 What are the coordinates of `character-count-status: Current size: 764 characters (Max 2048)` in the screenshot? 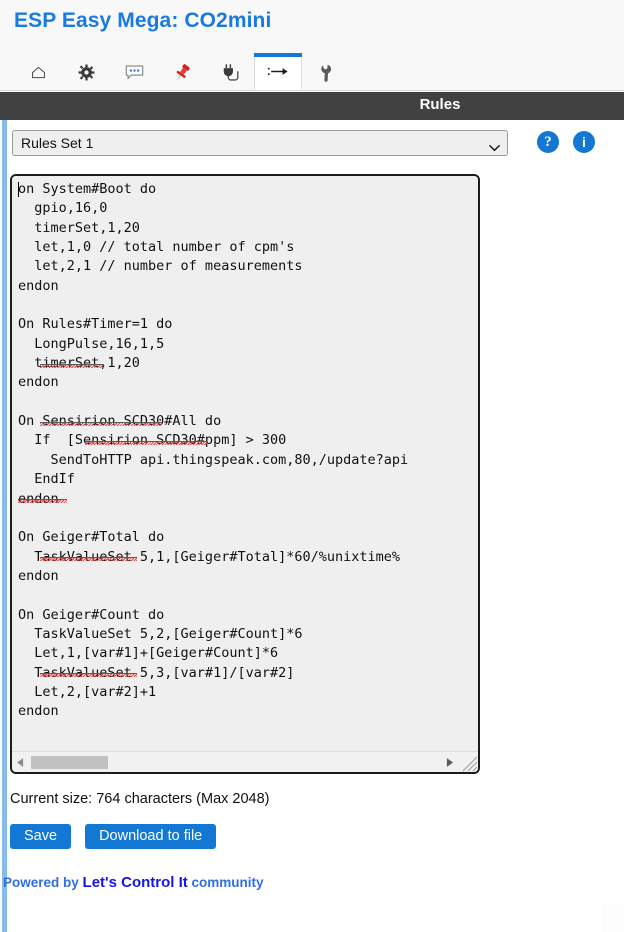 It's located at (140, 799).